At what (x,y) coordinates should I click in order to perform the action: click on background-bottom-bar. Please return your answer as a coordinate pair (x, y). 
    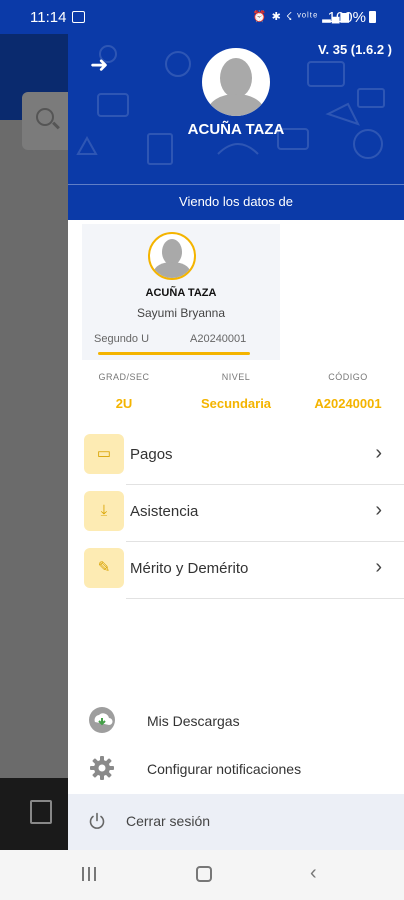
    Looking at the image, I should click on (34, 814).